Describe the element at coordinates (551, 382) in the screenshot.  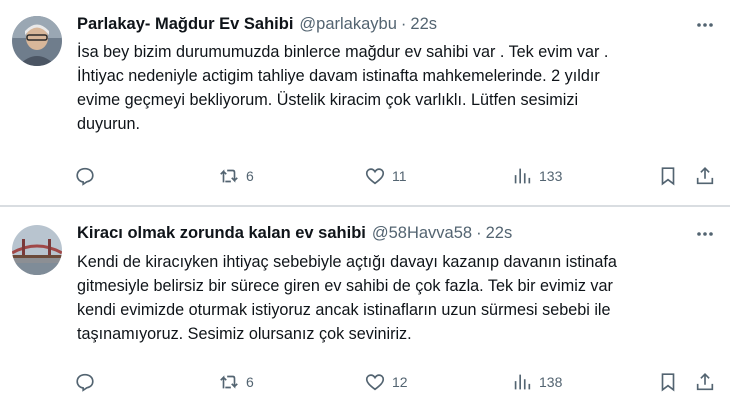
I see `views-count: 138` at that location.